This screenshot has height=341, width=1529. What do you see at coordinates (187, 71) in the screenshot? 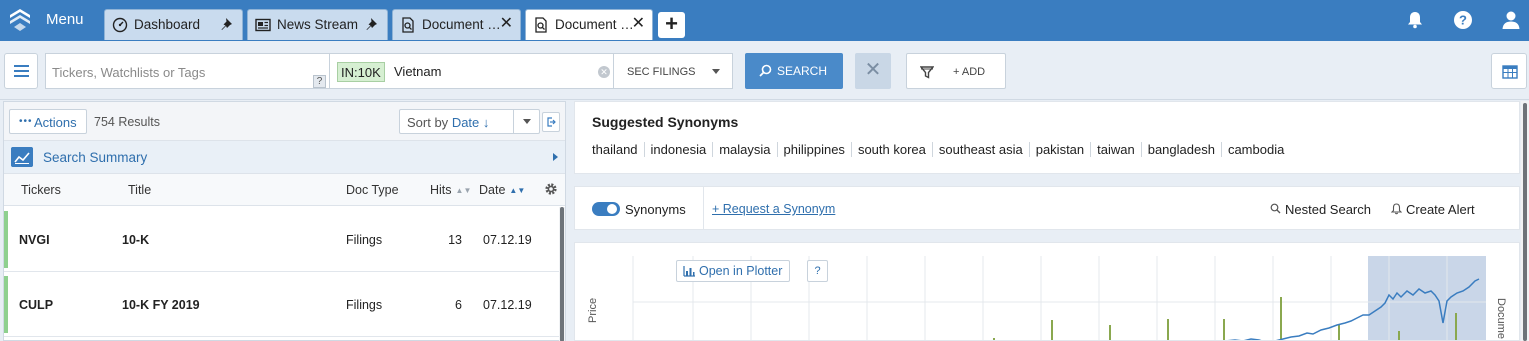
I see `ticker-search-input: Tickers, Watchlists or Tags` at bounding box center [187, 71].